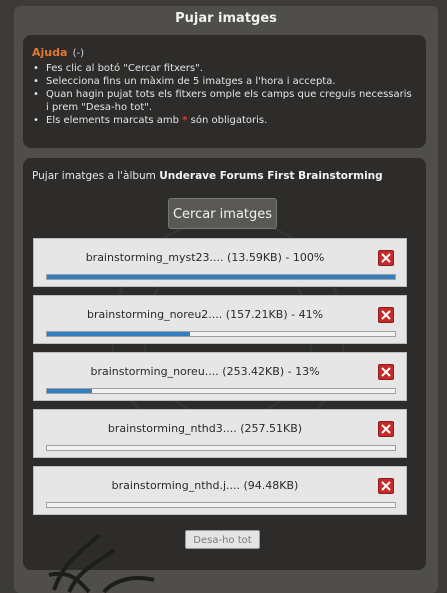  What do you see at coordinates (205, 428) in the screenshot?
I see `file-label: brainstorming_nthd3.... (257.51KB)` at bounding box center [205, 428].